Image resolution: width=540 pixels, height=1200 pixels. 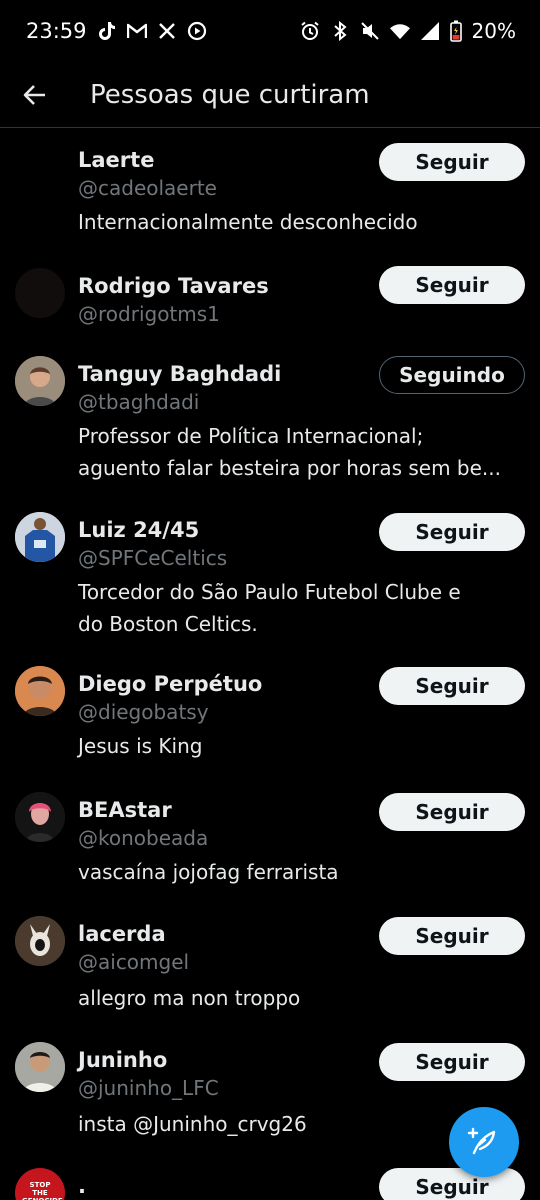 What do you see at coordinates (133, 962) in the screenshot?
I see `user-handle: @aicomgel` at bounding box center [133, 962].